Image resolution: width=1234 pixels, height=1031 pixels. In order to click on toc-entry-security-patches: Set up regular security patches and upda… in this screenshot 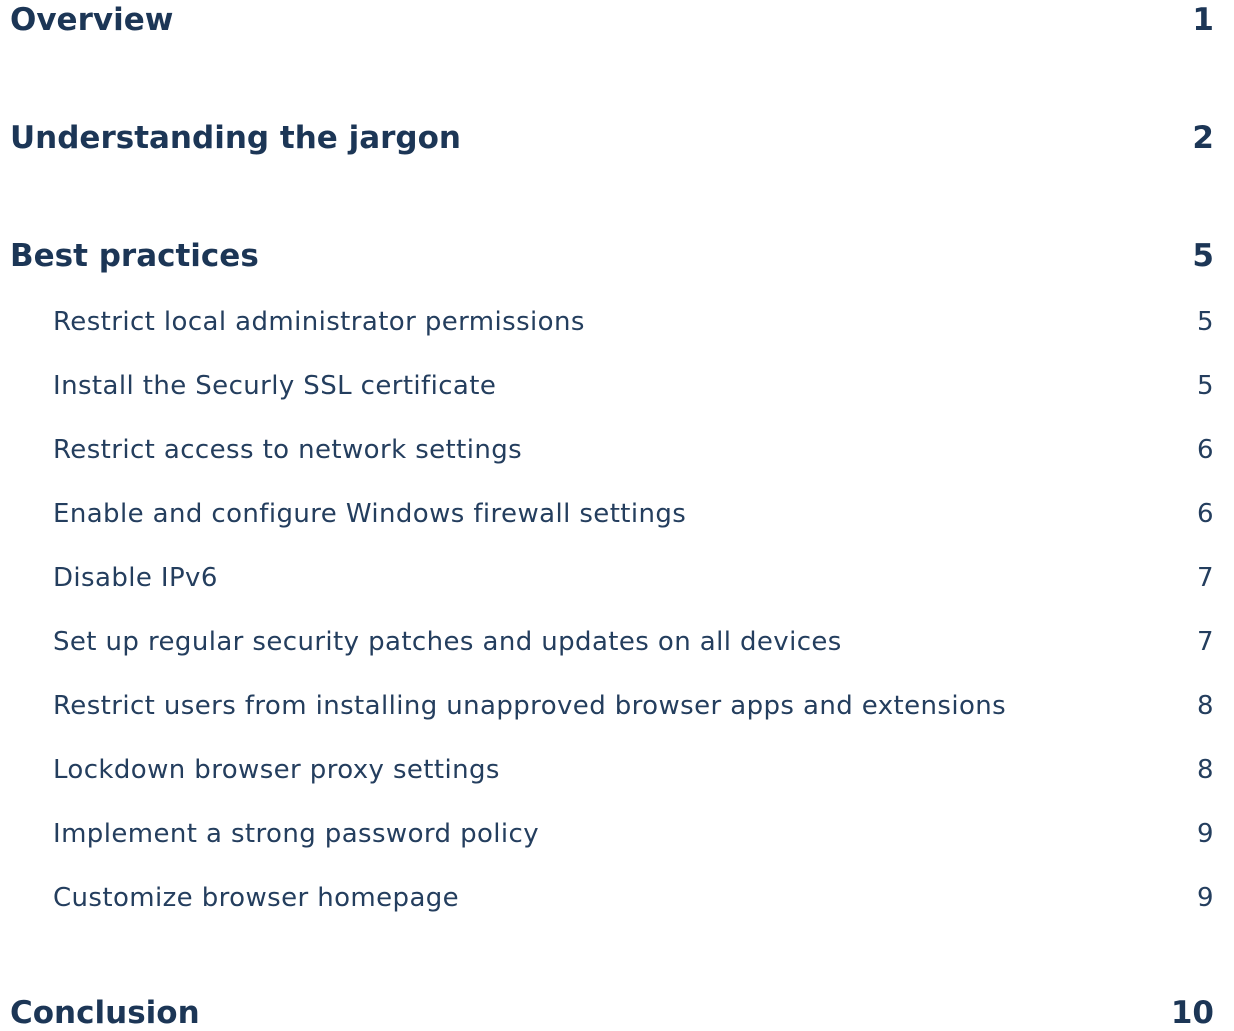, I will do `click(633, 642)`.